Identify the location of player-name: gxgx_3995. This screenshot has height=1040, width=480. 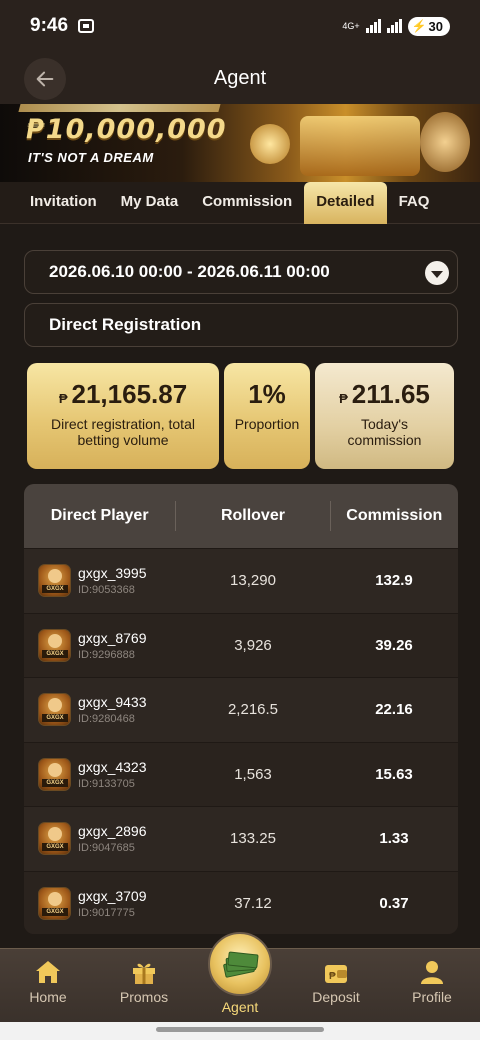
(112, 573).